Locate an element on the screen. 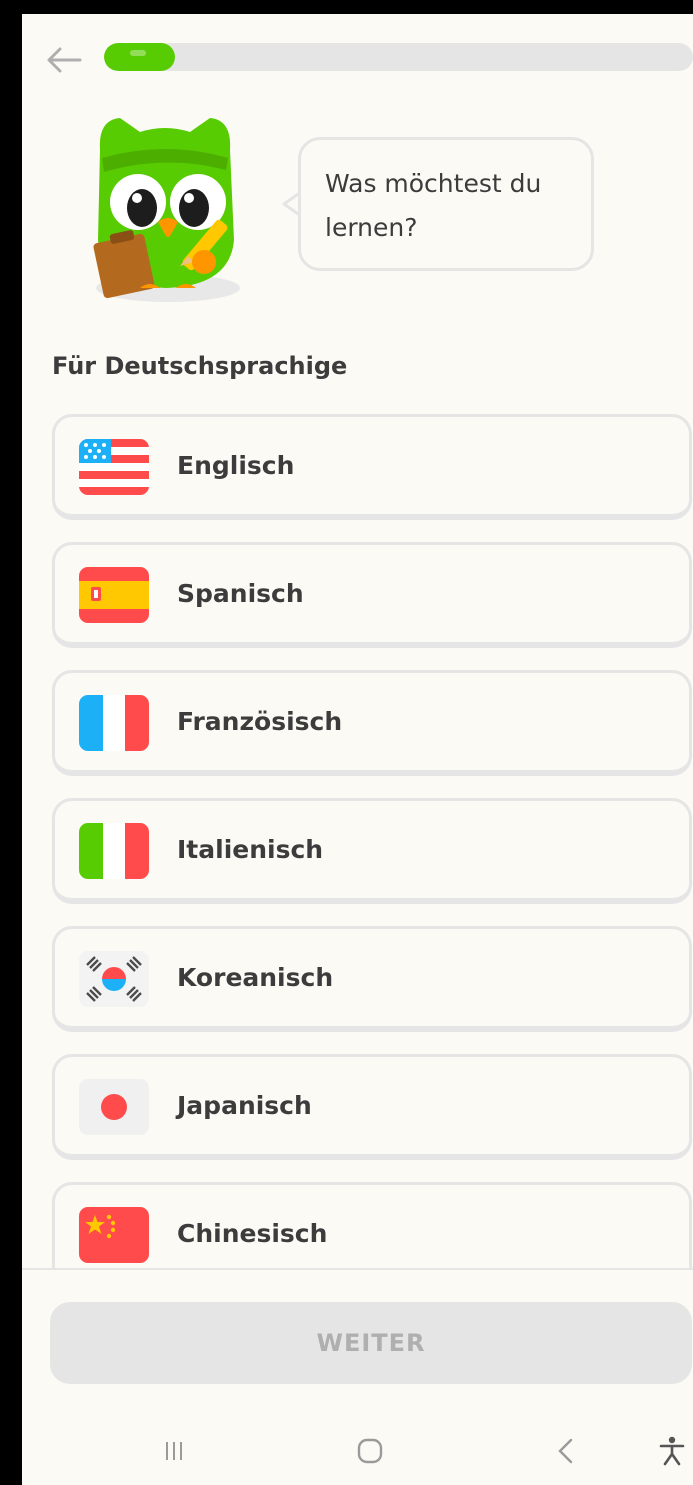 This screenshot has height=1485, width=693. language-option-spanish: Spanisch is located at coordinates (372, 595).